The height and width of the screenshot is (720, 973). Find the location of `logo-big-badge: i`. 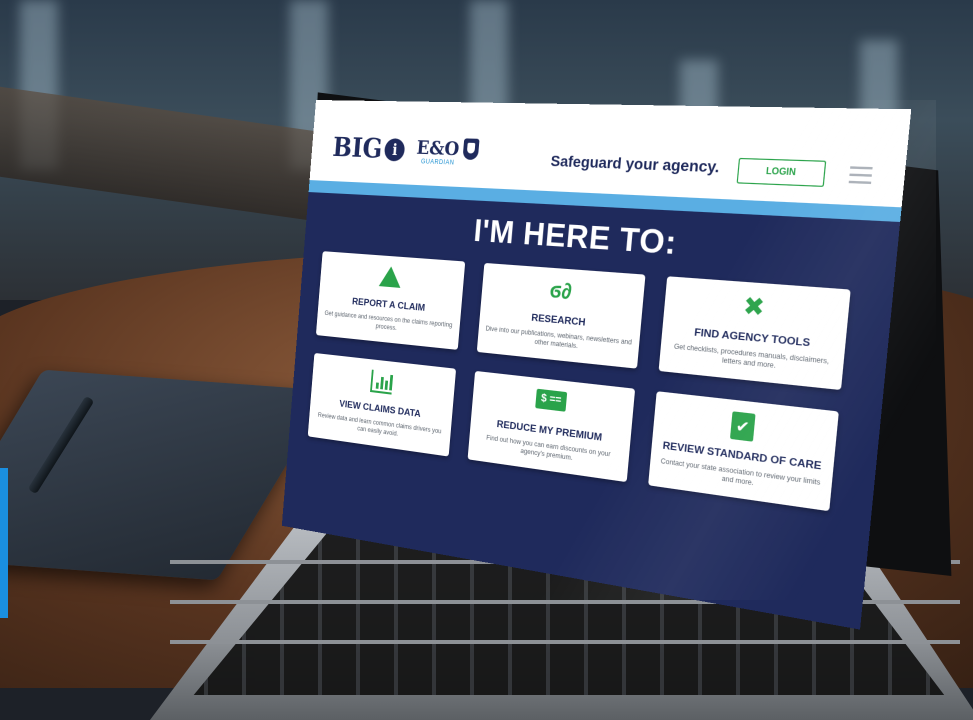

logo-big-badge: i is located at coordinates (395, 150).